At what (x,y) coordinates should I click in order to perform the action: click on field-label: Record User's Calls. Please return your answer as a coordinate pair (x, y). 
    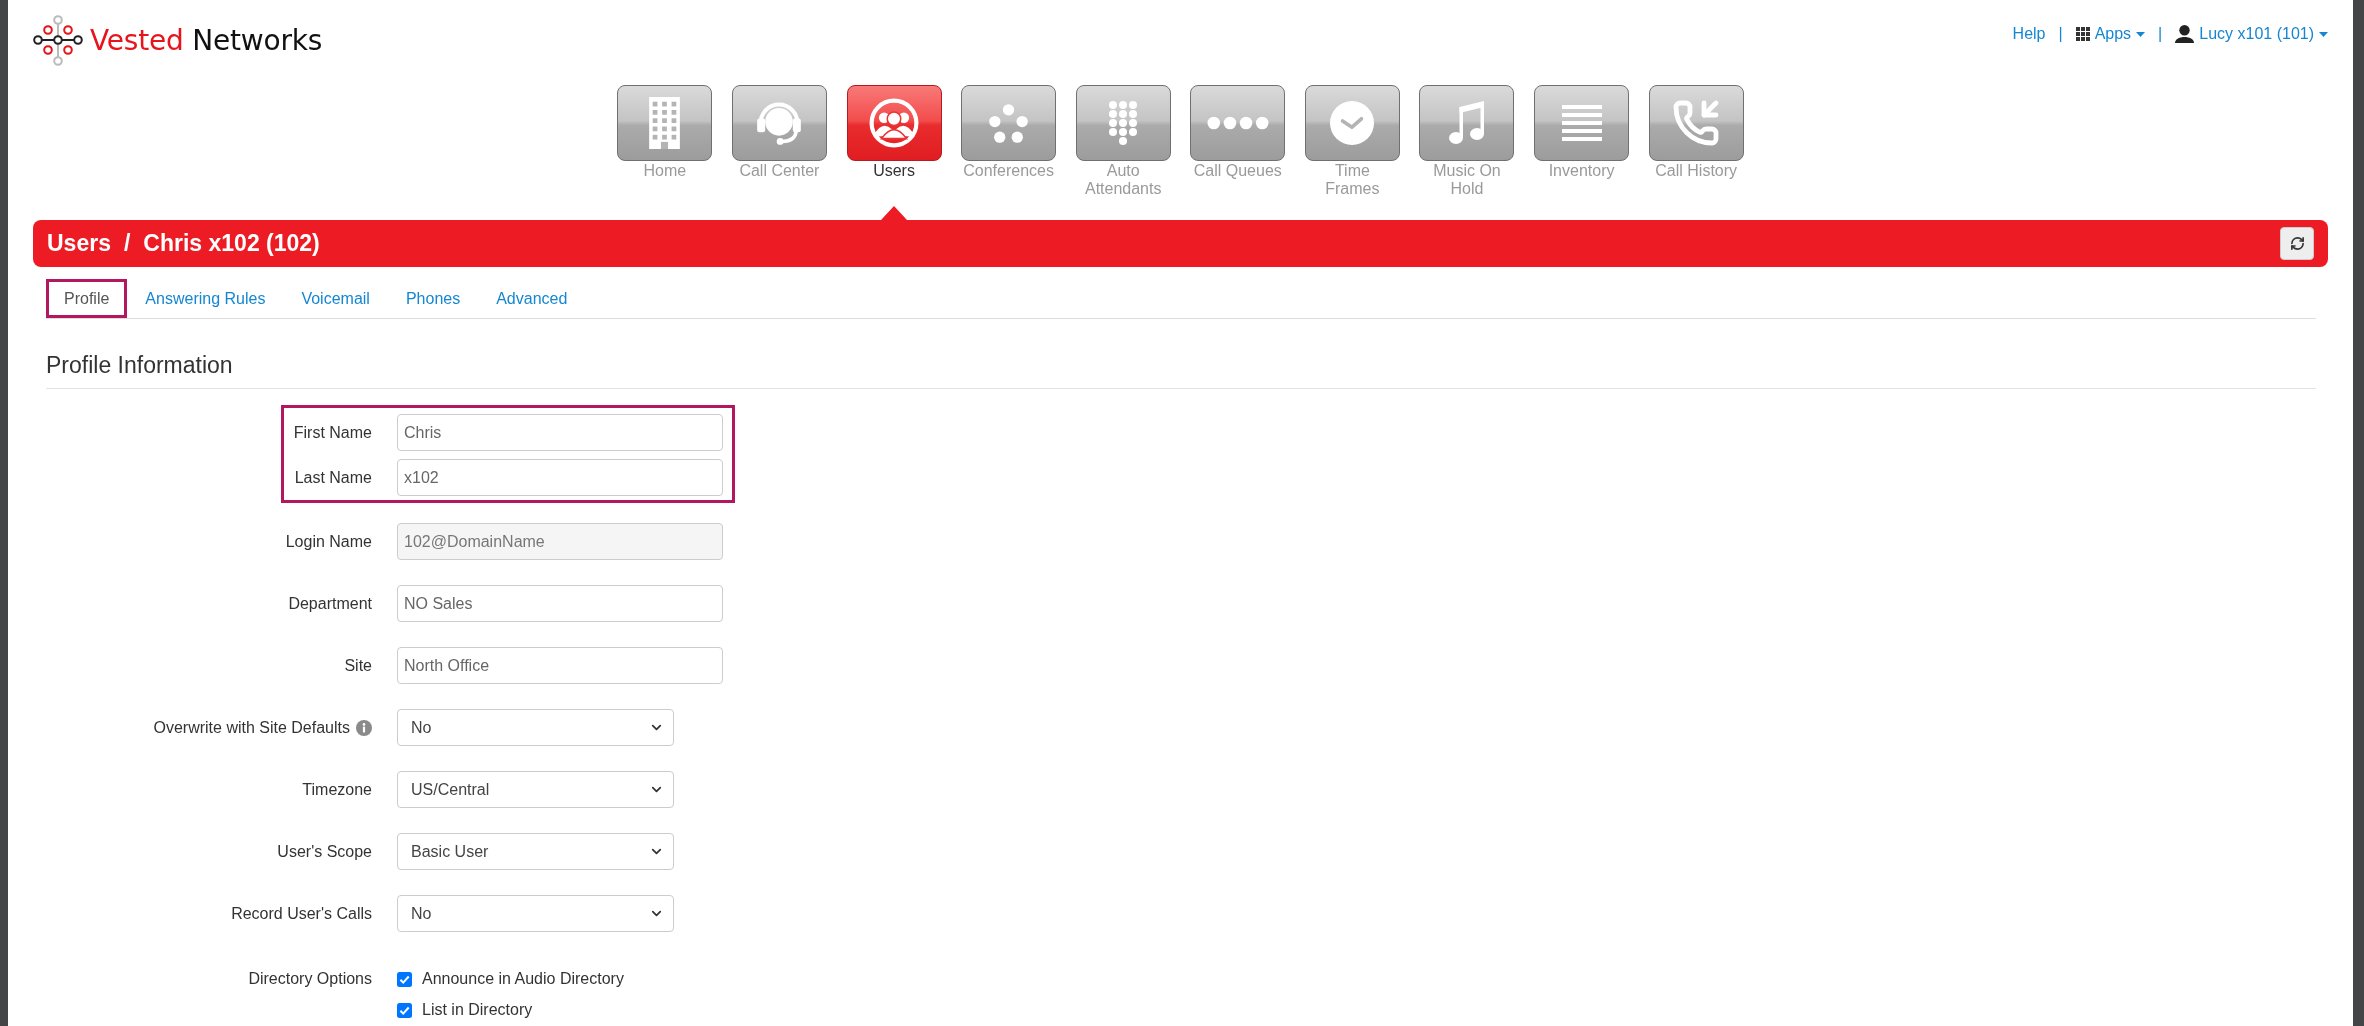
    Looking at the image, I should click on (301, 913).